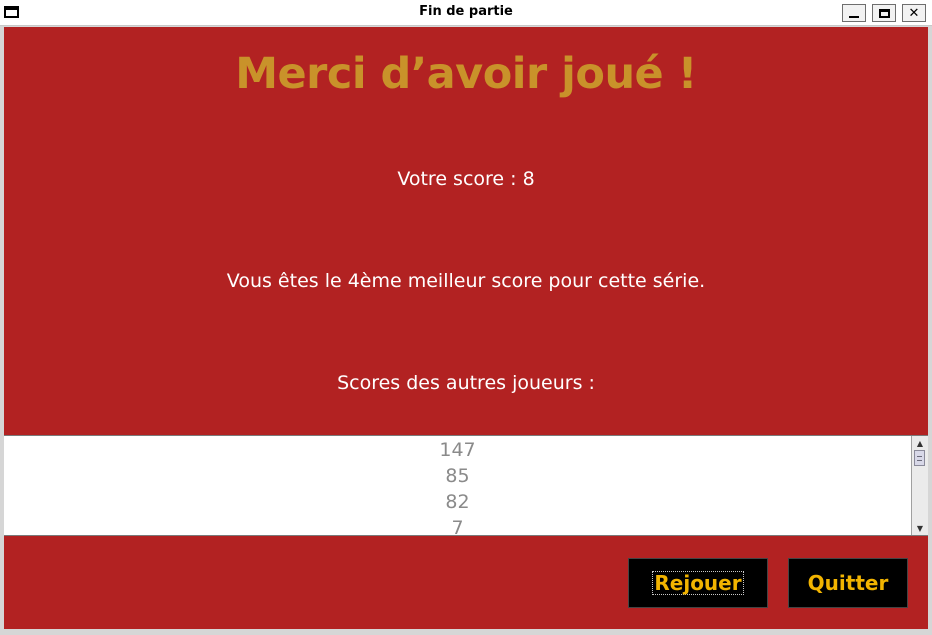 The height and width of the screenshot is (635, 932). I want to click on arrow-up-icon: ▲, so click(920, 443).